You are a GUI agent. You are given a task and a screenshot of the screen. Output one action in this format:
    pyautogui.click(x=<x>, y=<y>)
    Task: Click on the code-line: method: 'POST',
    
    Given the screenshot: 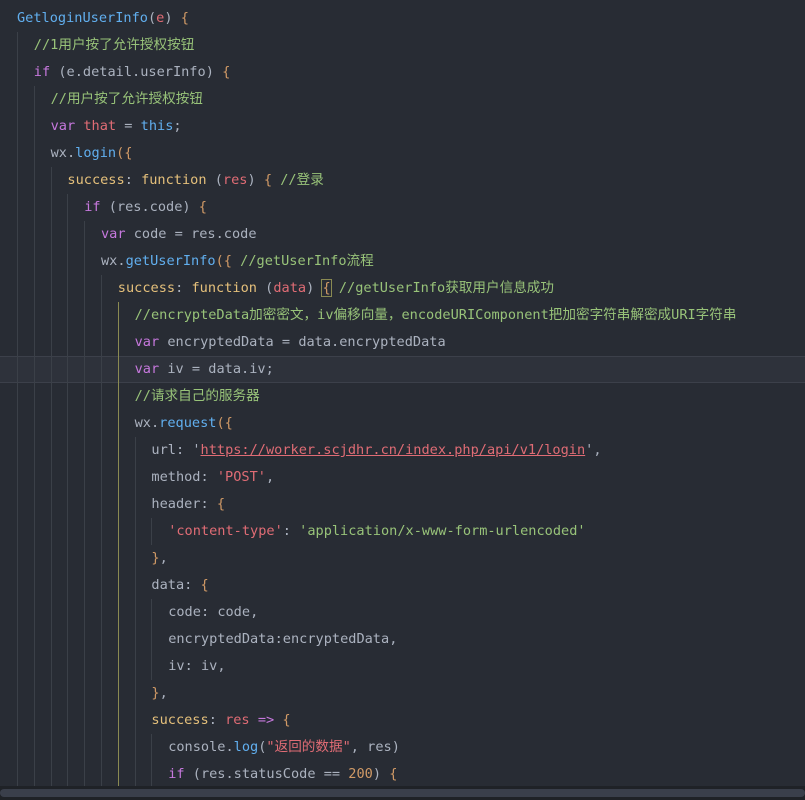 What is the action you would take?
    pyautogui.click(x=402, y=477)
    